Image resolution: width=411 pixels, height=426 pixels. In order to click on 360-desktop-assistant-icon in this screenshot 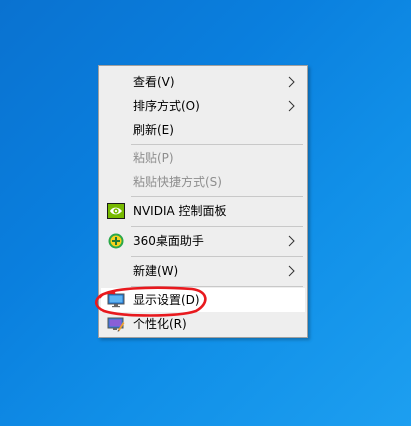, I will do `click(116, 241)`.